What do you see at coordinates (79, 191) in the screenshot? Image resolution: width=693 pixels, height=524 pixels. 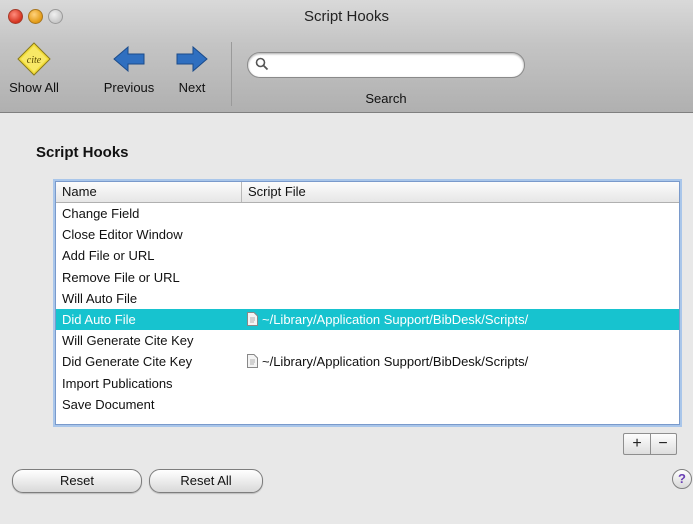 I see `column-header-name: Name` at bounding box center [79, 191].